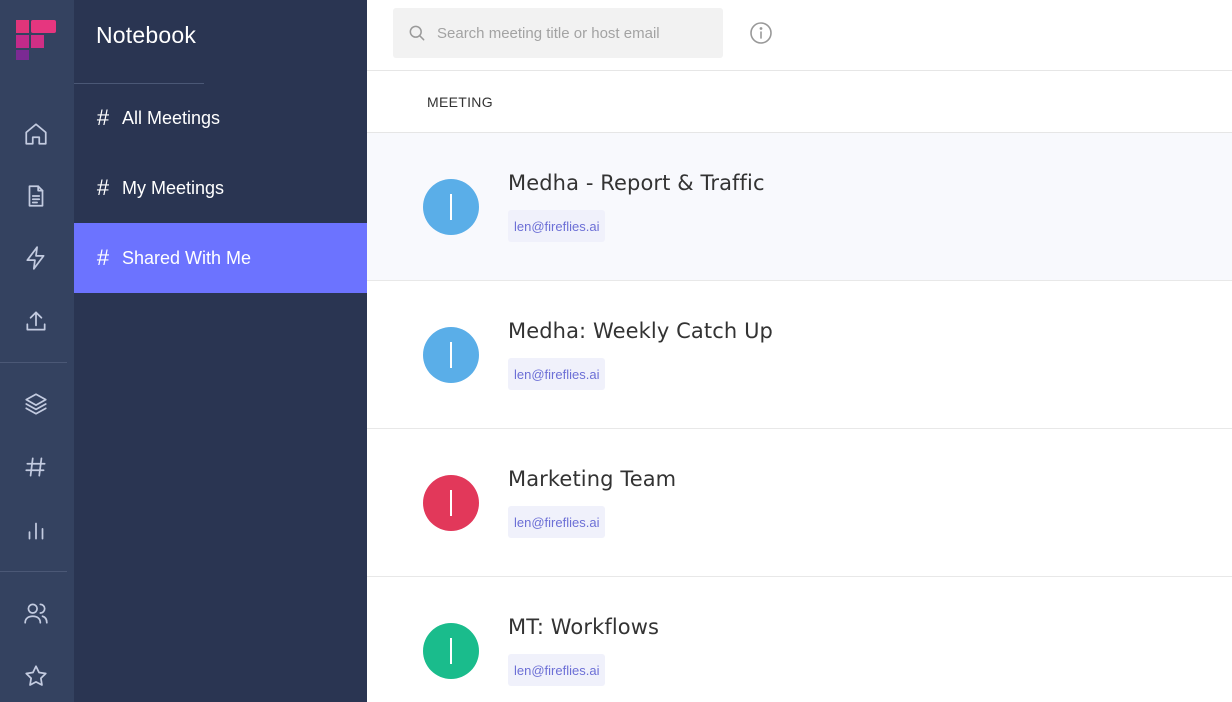 This screenshot has height=702, width=1232. What do you see at coordinates (36, 196) in the screenshot?
I see `document-icon` at bounding box center [36, 196].